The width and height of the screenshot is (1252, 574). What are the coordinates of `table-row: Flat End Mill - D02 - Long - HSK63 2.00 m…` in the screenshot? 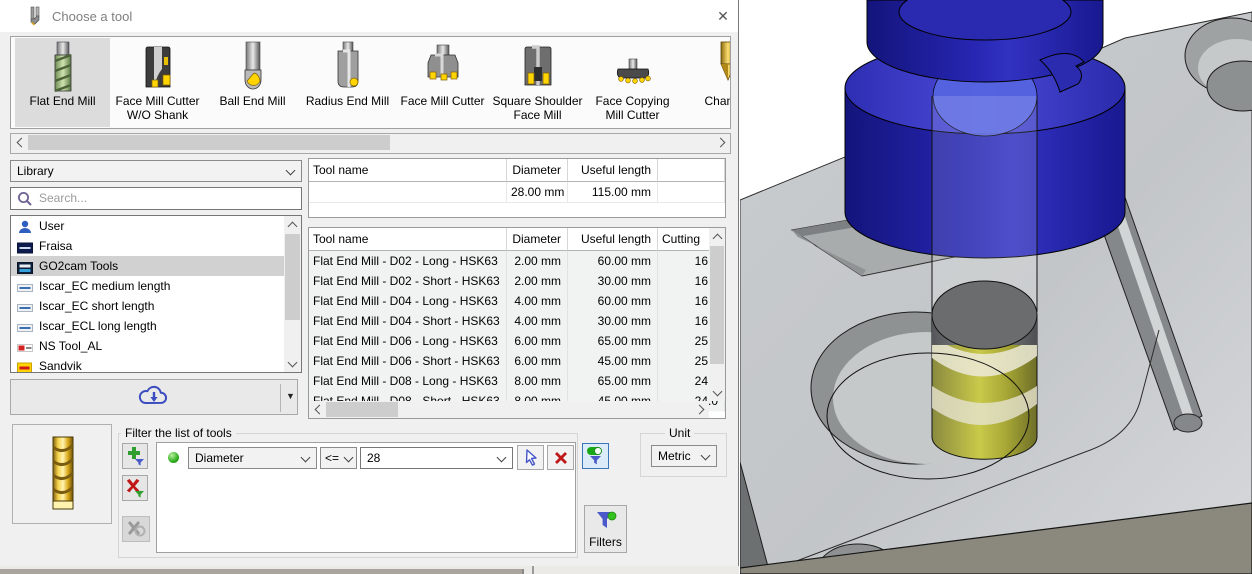 It's located at (517, 261).